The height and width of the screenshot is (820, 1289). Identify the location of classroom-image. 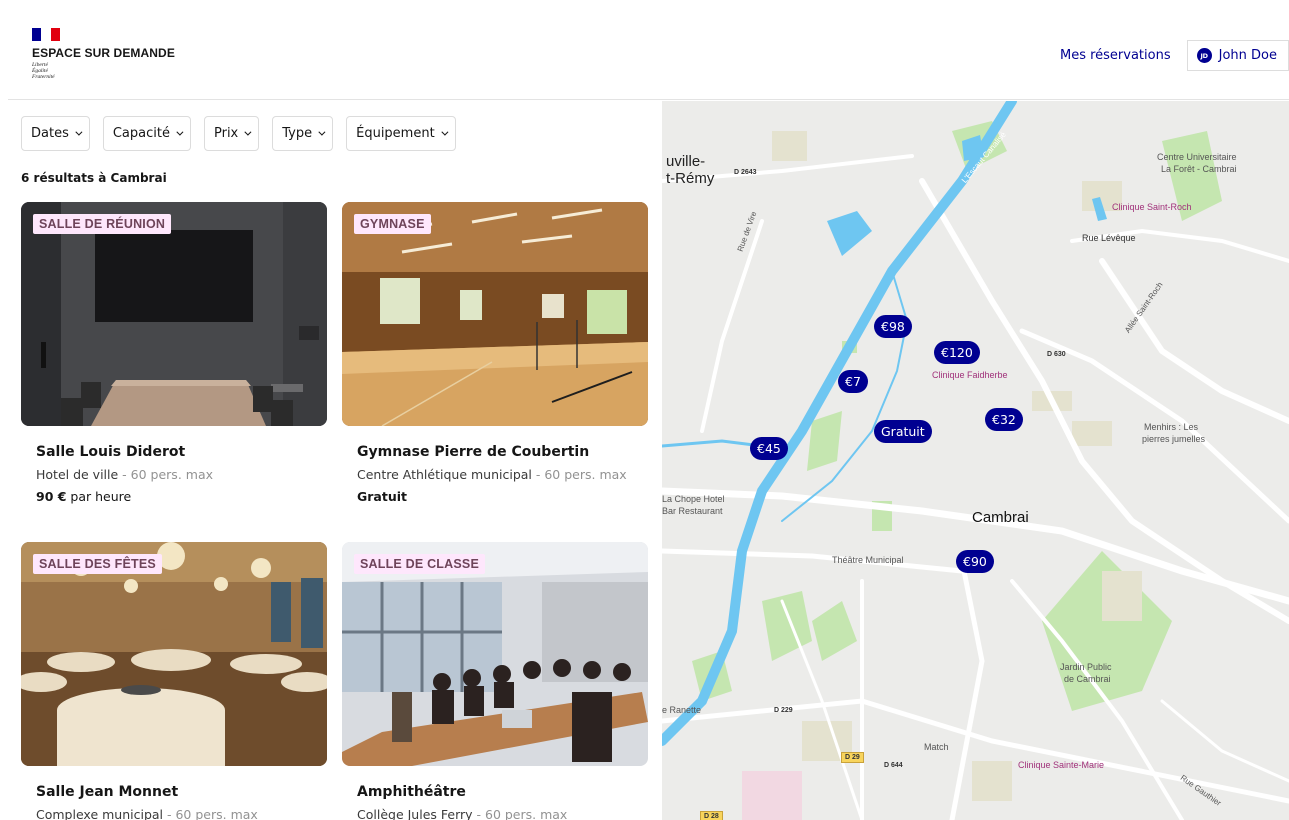
(495, 654).